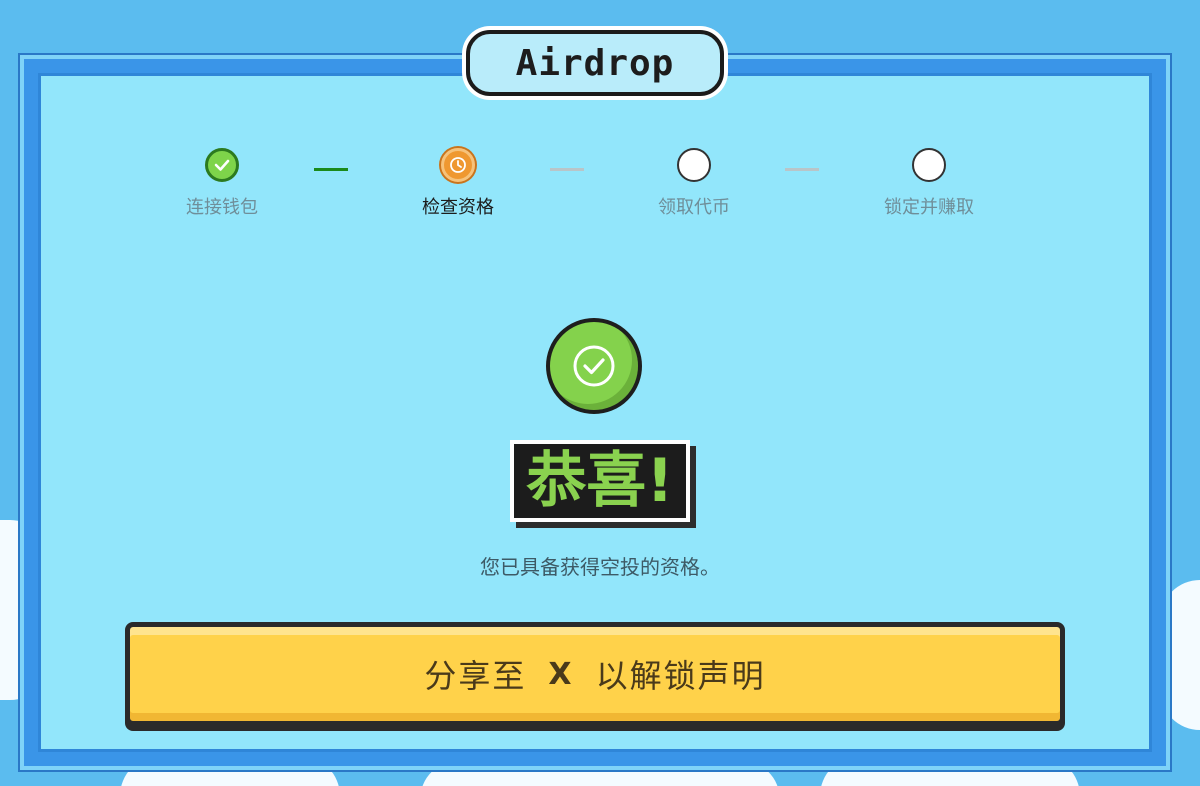 This screenshot has height=786, width=1200. Describe the element at coordinates (222, 165) in the screenshot. I see `check-icon` at that location.